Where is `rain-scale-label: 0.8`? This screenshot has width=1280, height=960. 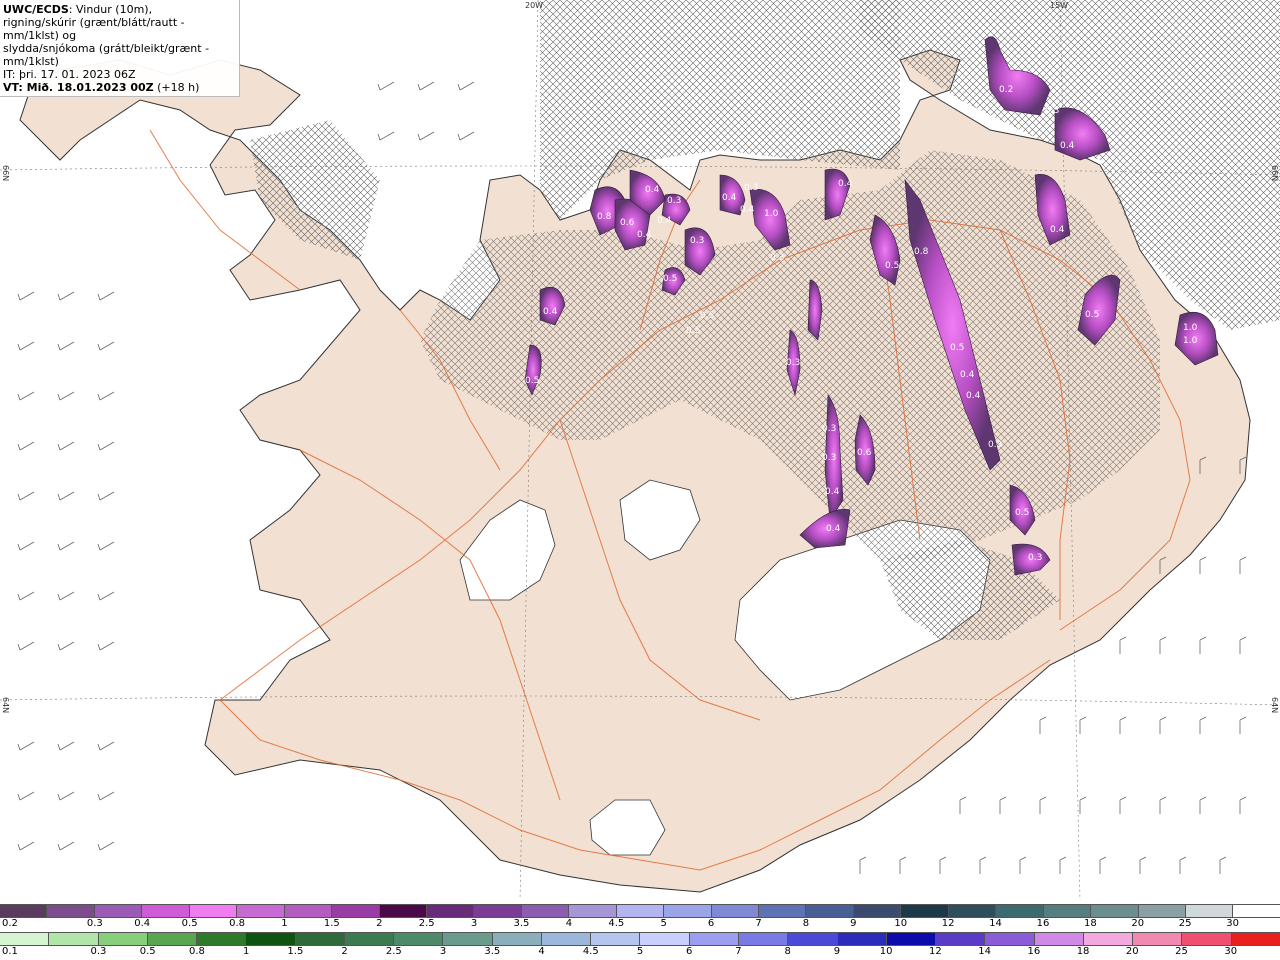
rain-scale-label: 0.8 is located at coordinates (196, 951).